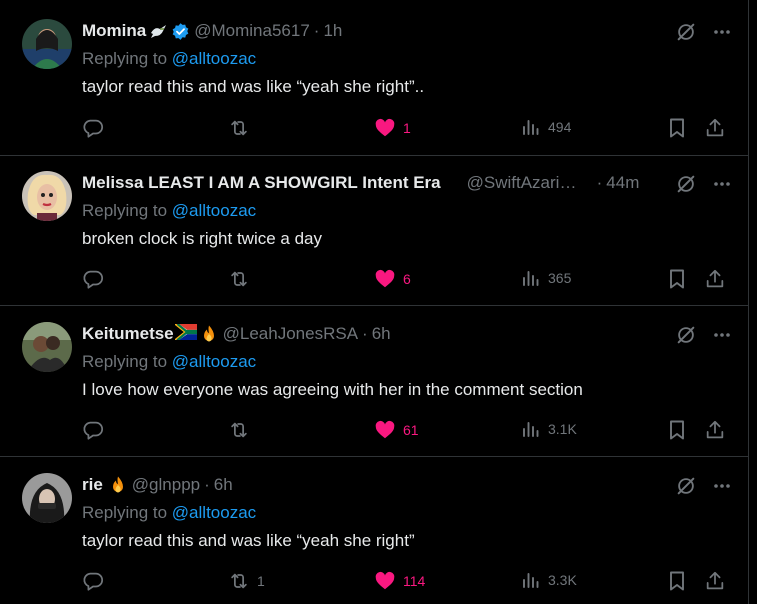 This screenshot has width=757, height=604. What do you see at coordinates (290, 334) in the screenshot?
I see `user-handle: @LeahJonesRSA` at bounding box center [290, 334].